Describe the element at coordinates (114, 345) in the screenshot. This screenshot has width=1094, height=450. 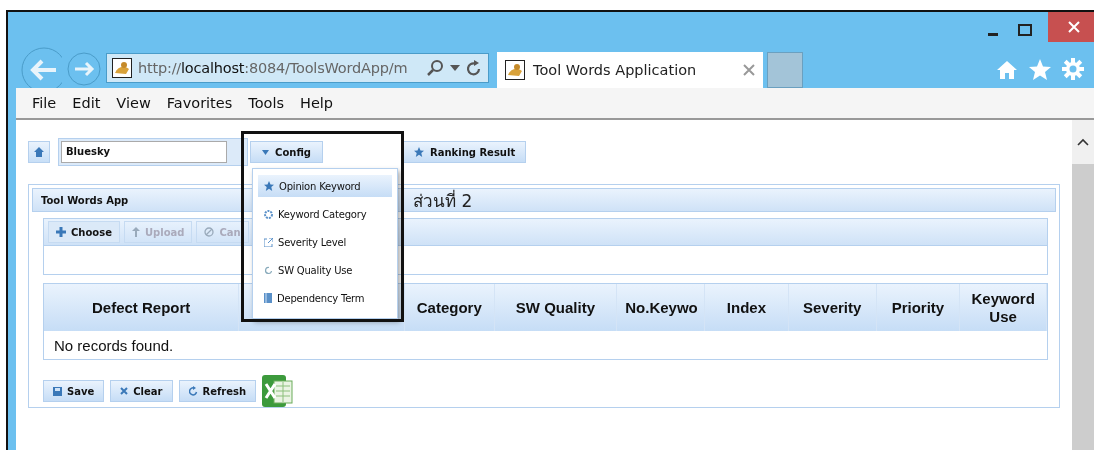
I see `empty-message: No records found.` at that location.